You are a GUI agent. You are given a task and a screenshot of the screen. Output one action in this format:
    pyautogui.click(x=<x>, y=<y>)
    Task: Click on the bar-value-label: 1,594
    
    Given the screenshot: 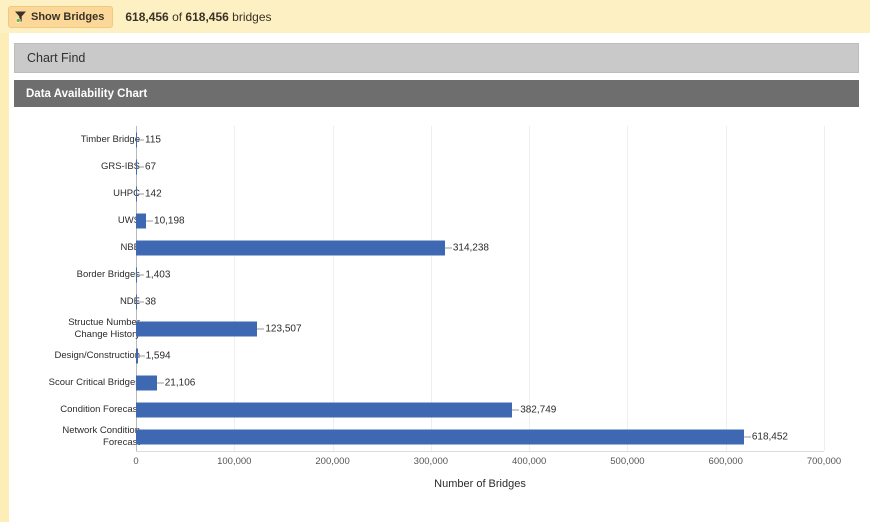 What is the action you would take?
    pyautogui.click(x=158, y=355)
    